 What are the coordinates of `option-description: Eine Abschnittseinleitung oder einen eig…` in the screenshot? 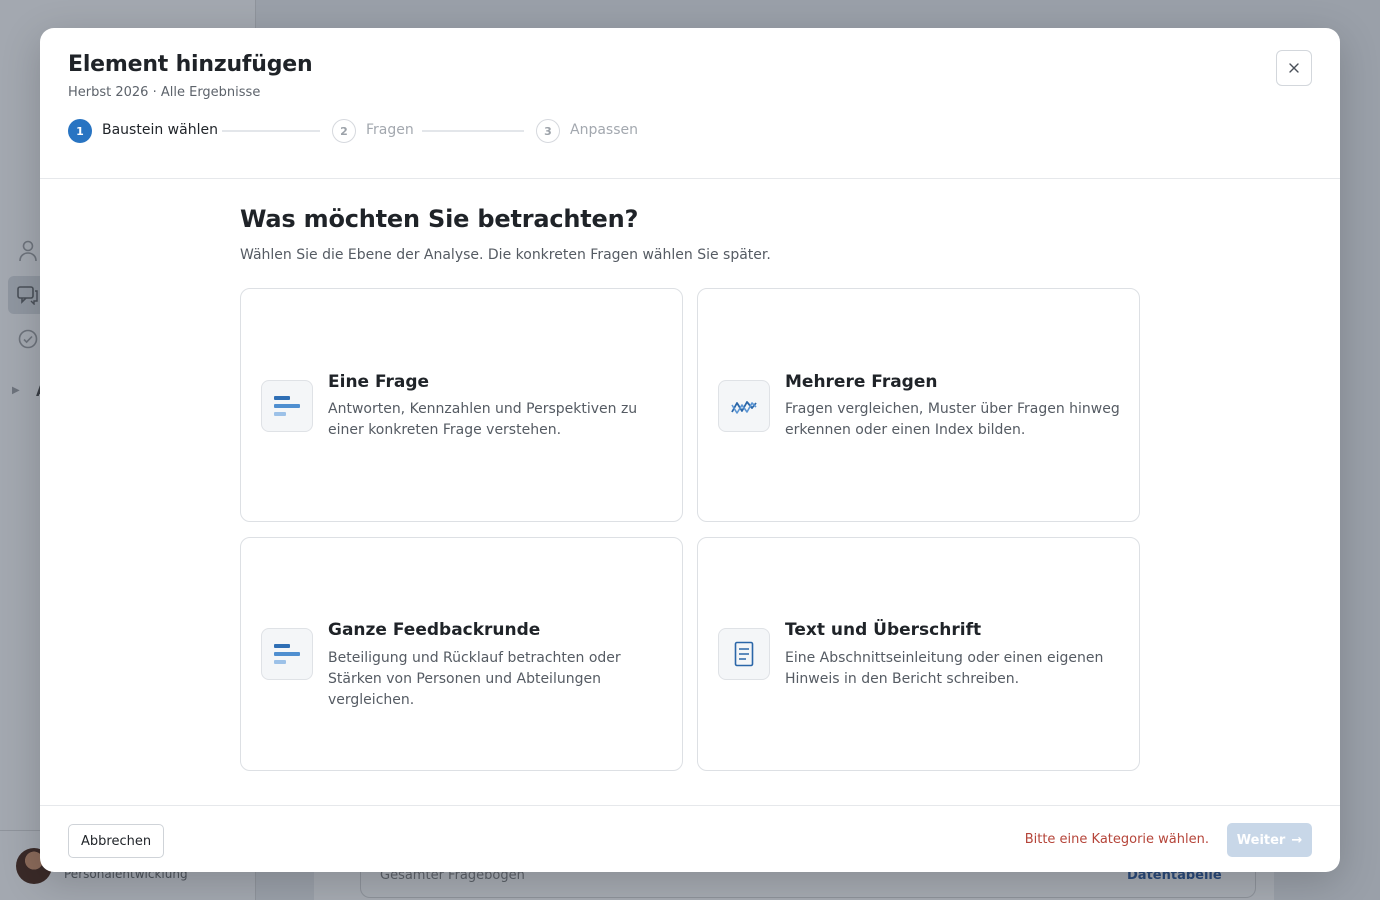 It's located at (944, 668).